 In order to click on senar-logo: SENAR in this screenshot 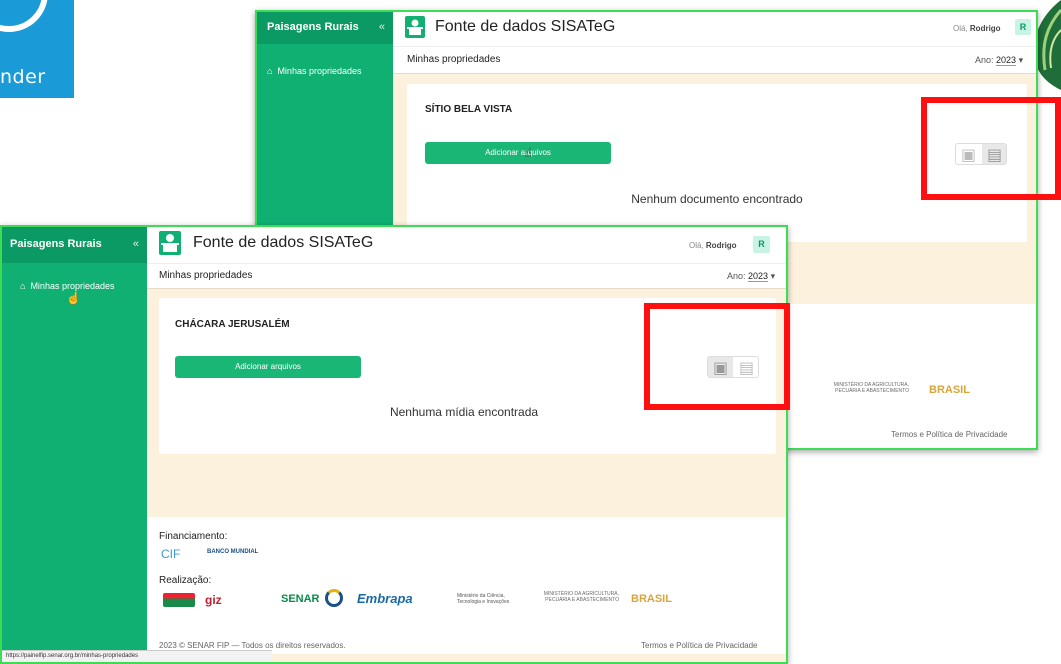, I will do `click(300, 599)`.